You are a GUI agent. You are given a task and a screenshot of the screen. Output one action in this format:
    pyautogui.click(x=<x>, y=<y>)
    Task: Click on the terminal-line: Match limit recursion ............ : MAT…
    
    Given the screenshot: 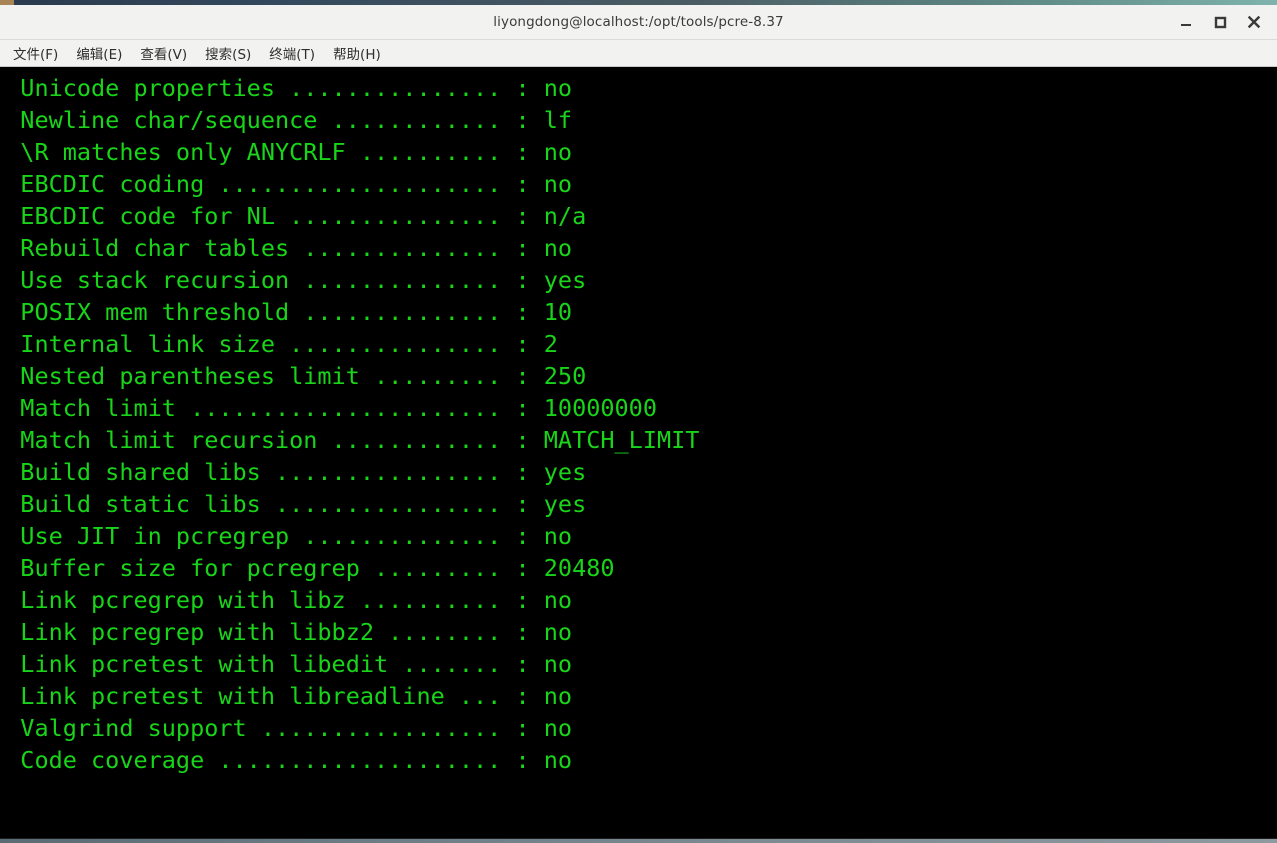 What is the action you would take?
    pyautogui.click(x=350, y=440)
    